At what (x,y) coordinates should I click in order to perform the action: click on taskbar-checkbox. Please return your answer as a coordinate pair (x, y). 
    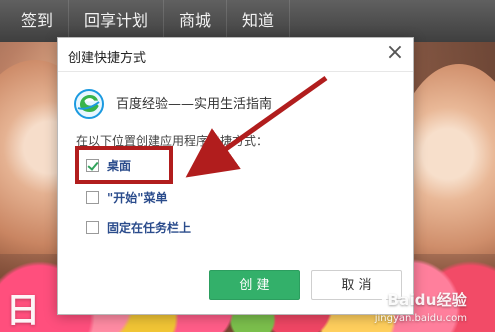
    Looking at the image, I should click on (92, 227).